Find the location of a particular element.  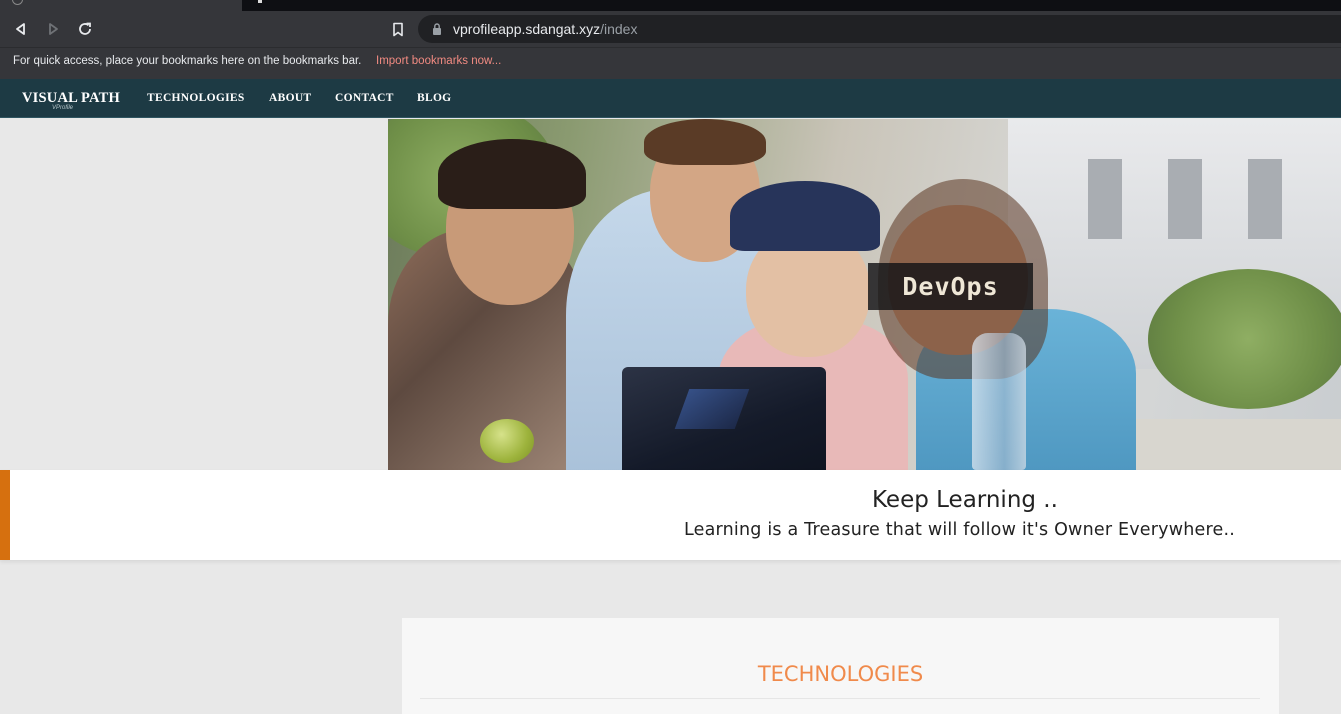

reload-icon is located at coordinates (85, 29).